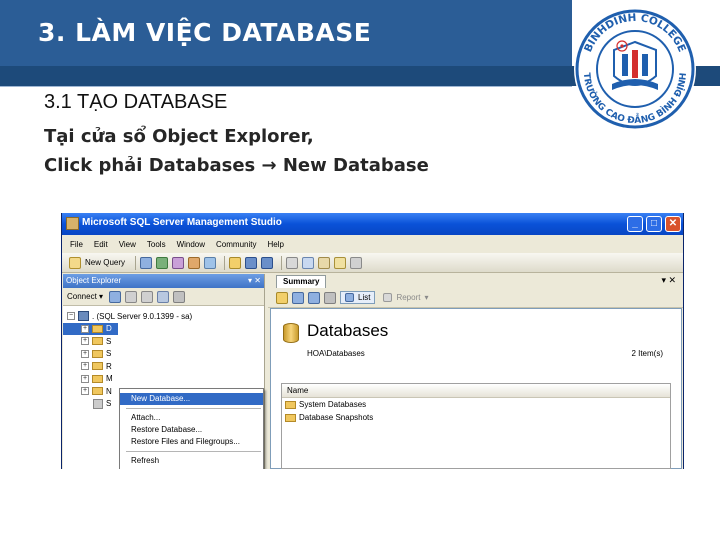 This screenshot has height=540, width=720. Describe the element at coordinates (475, 298) in the screenshot. I see `summary-toolbar: List Report ▾` at that location.